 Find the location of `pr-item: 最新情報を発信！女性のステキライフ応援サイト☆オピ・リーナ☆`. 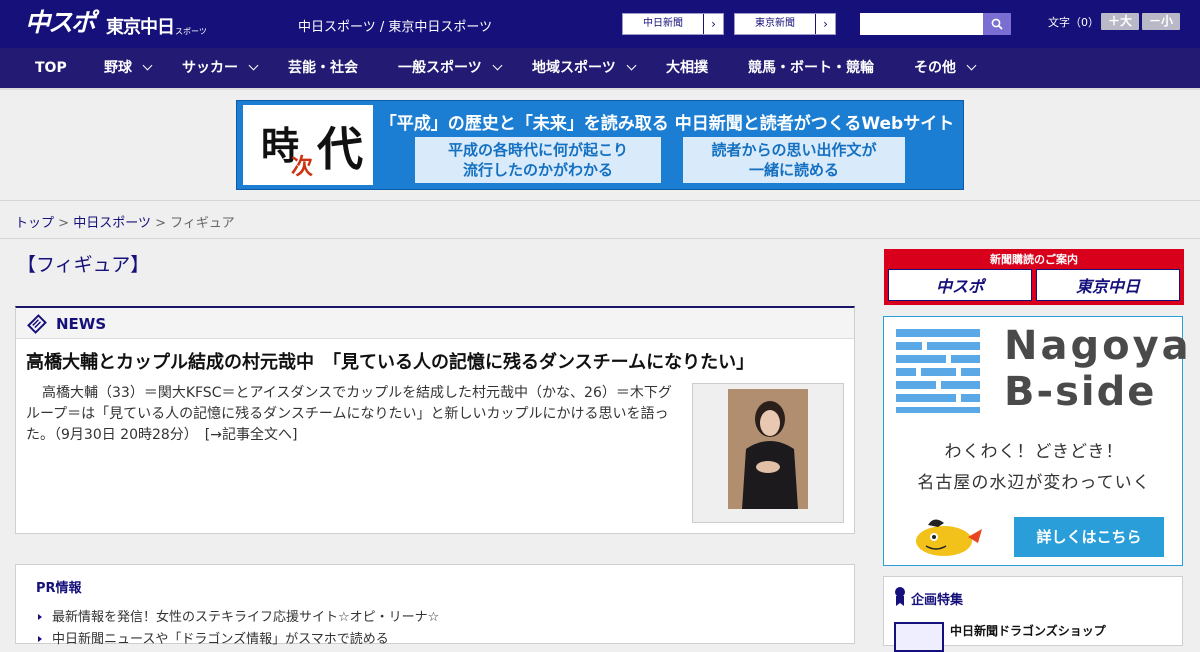

pr-item: 最新情報を発信！女性のステキライフ応援サイト☆オピ・リーナ☆ is located at coordinates (238, 615).